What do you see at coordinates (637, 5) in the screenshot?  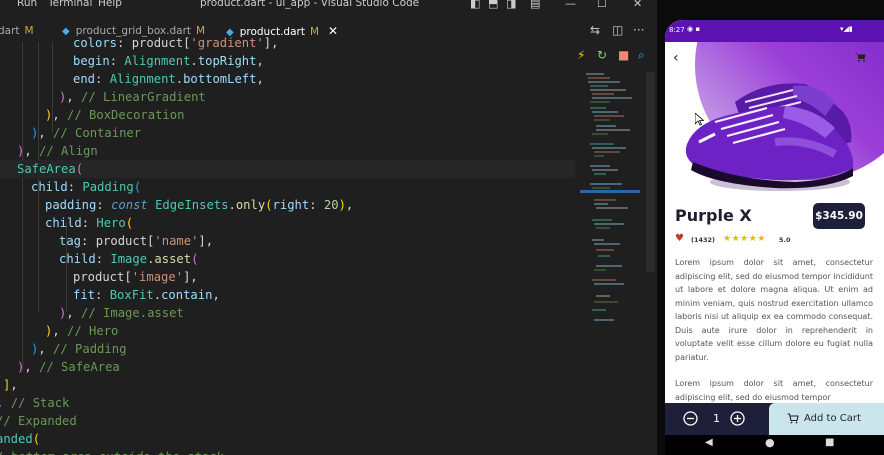 I see `close-window-button: ✕` at bounding box center [637, 5].